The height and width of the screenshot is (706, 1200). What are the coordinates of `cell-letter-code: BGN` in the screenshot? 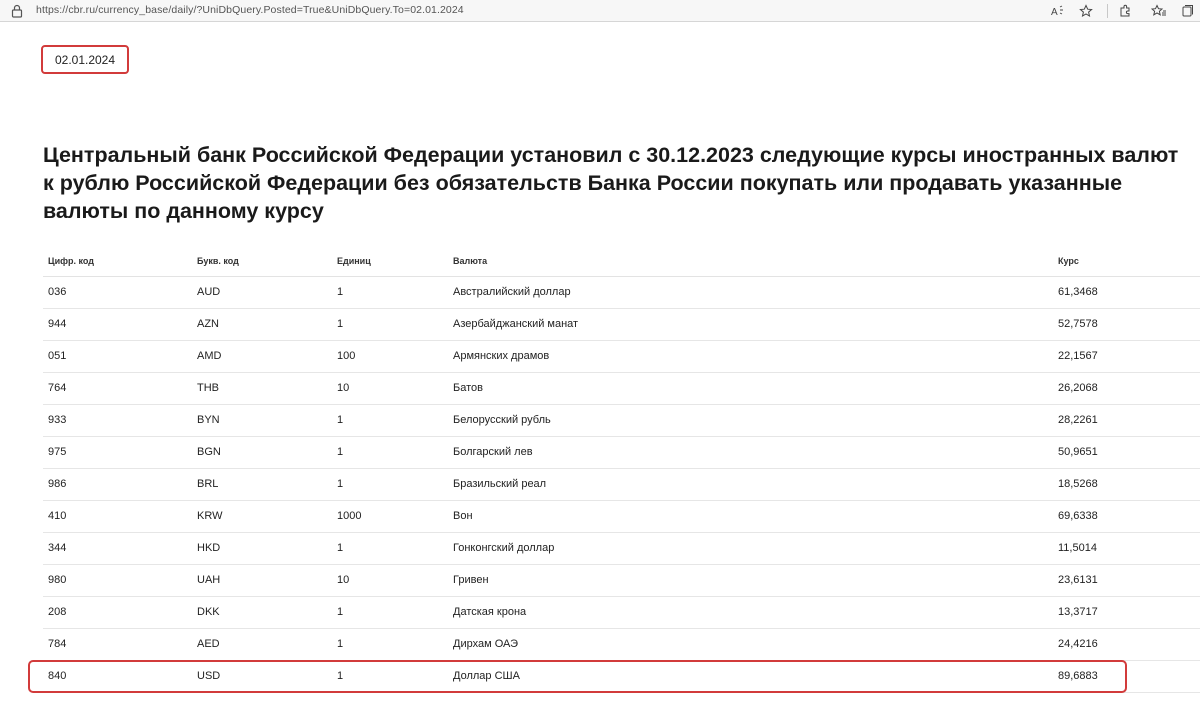 It's located at (262, 452).